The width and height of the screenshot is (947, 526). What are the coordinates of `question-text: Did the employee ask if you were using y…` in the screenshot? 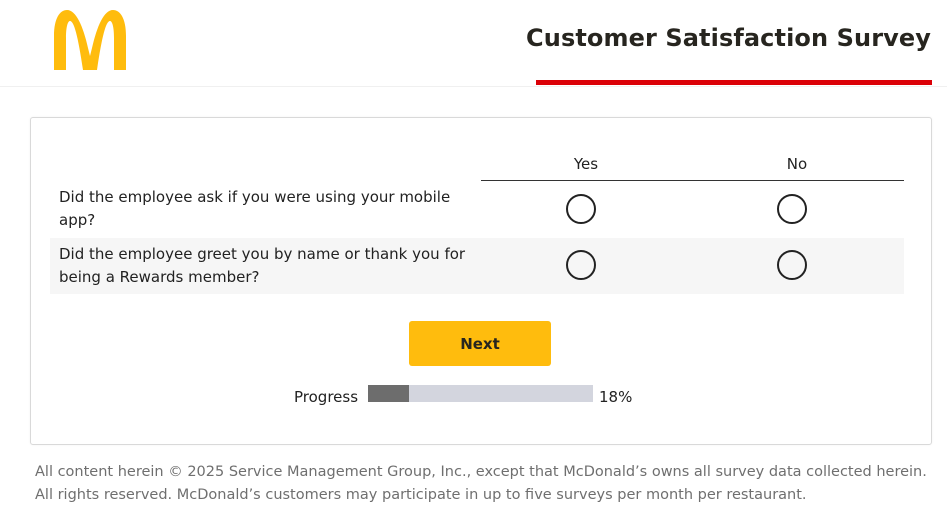 It's located at (255, 208).